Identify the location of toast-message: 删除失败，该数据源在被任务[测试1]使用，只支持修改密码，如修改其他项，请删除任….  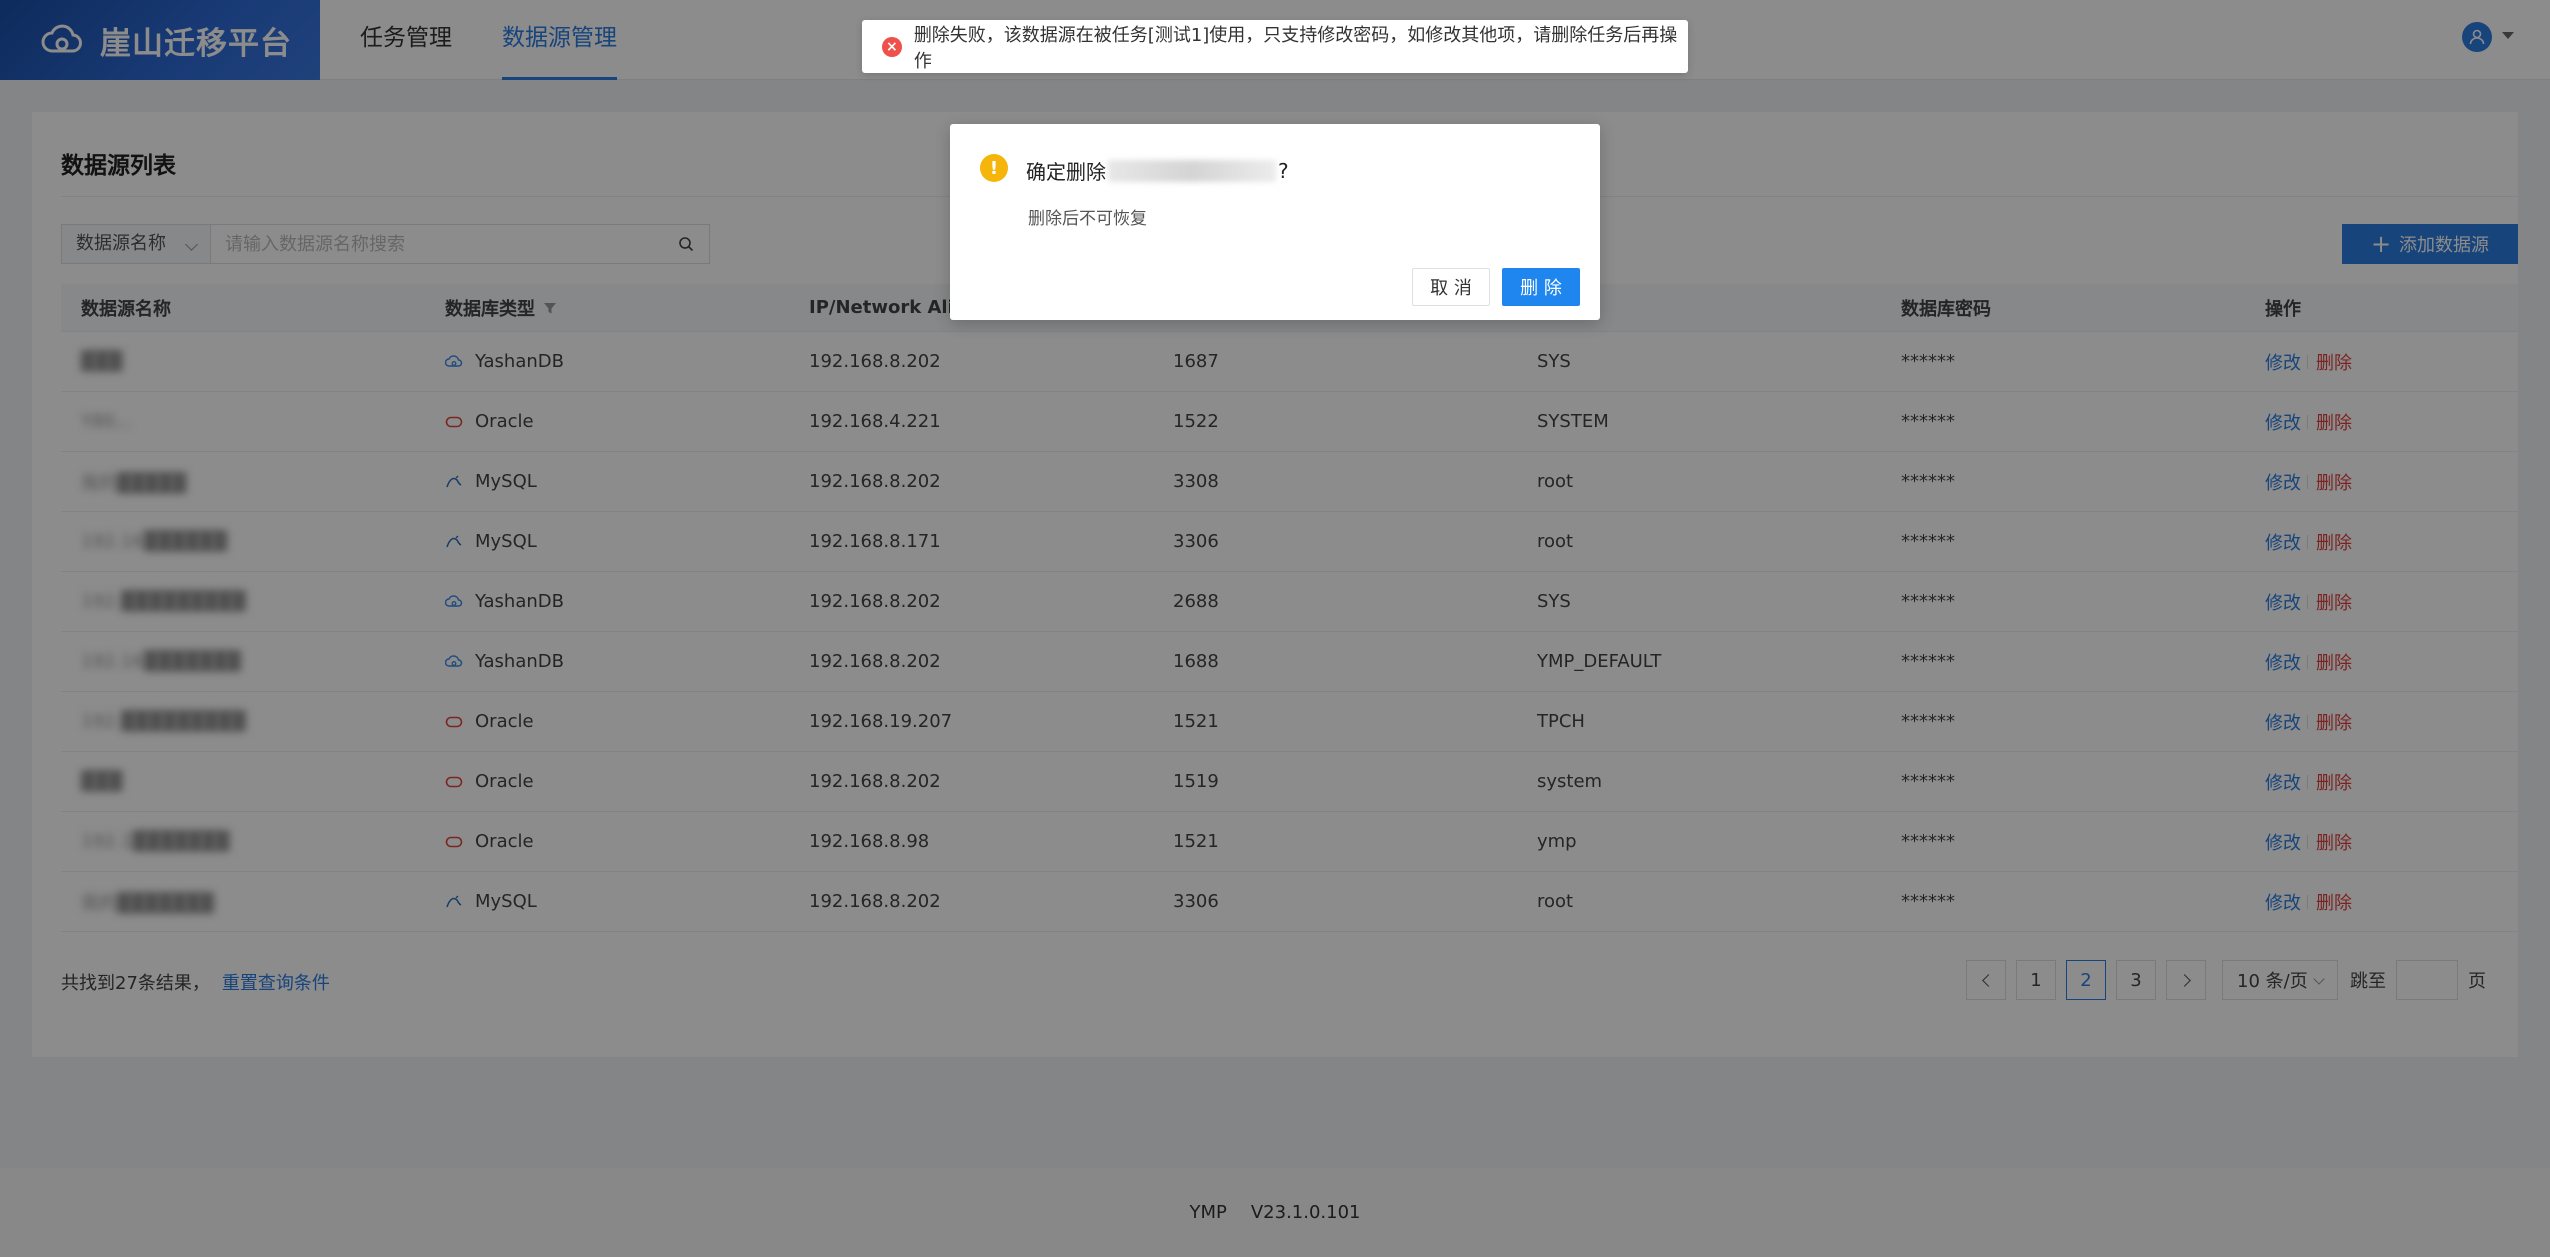
(1295, 48).